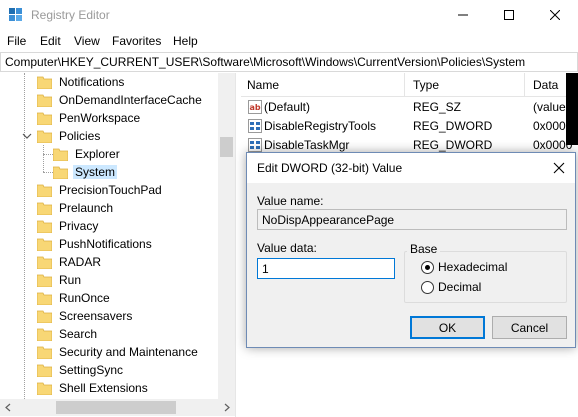 The width and height of the screenshot is (578, 417). I want to click on minimize-button, so click(463, 15).